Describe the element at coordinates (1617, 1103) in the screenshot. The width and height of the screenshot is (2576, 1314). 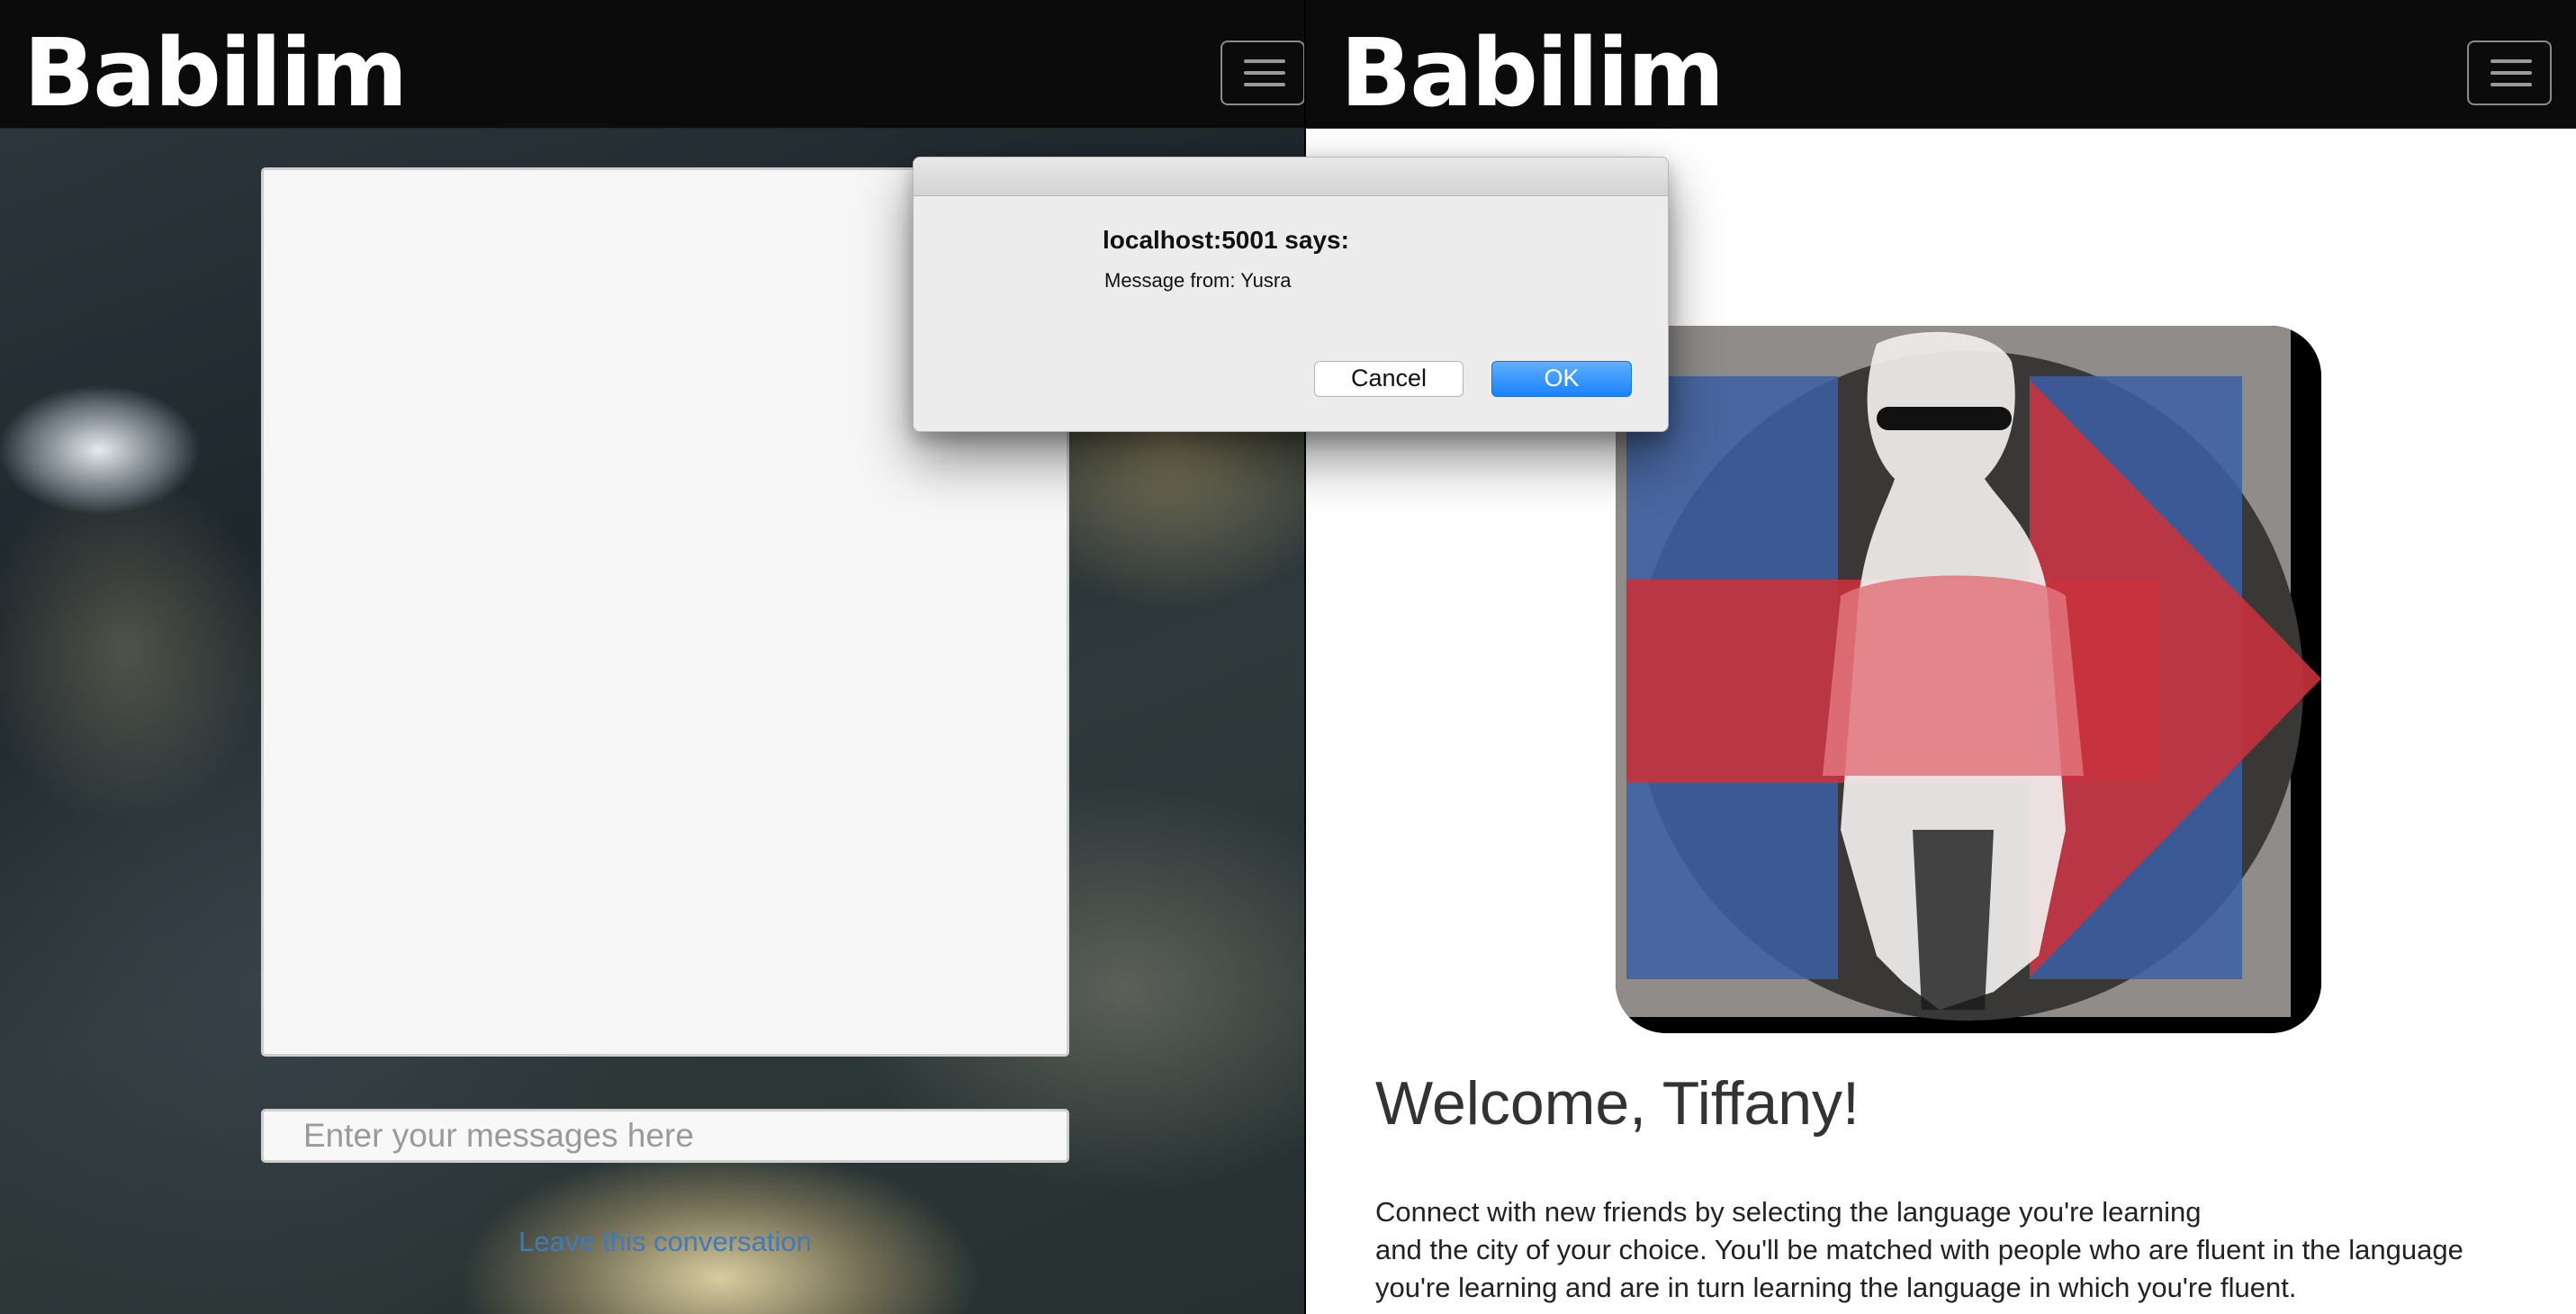
I see `welcome-heading: Welcome, Tiffany!` at that location.